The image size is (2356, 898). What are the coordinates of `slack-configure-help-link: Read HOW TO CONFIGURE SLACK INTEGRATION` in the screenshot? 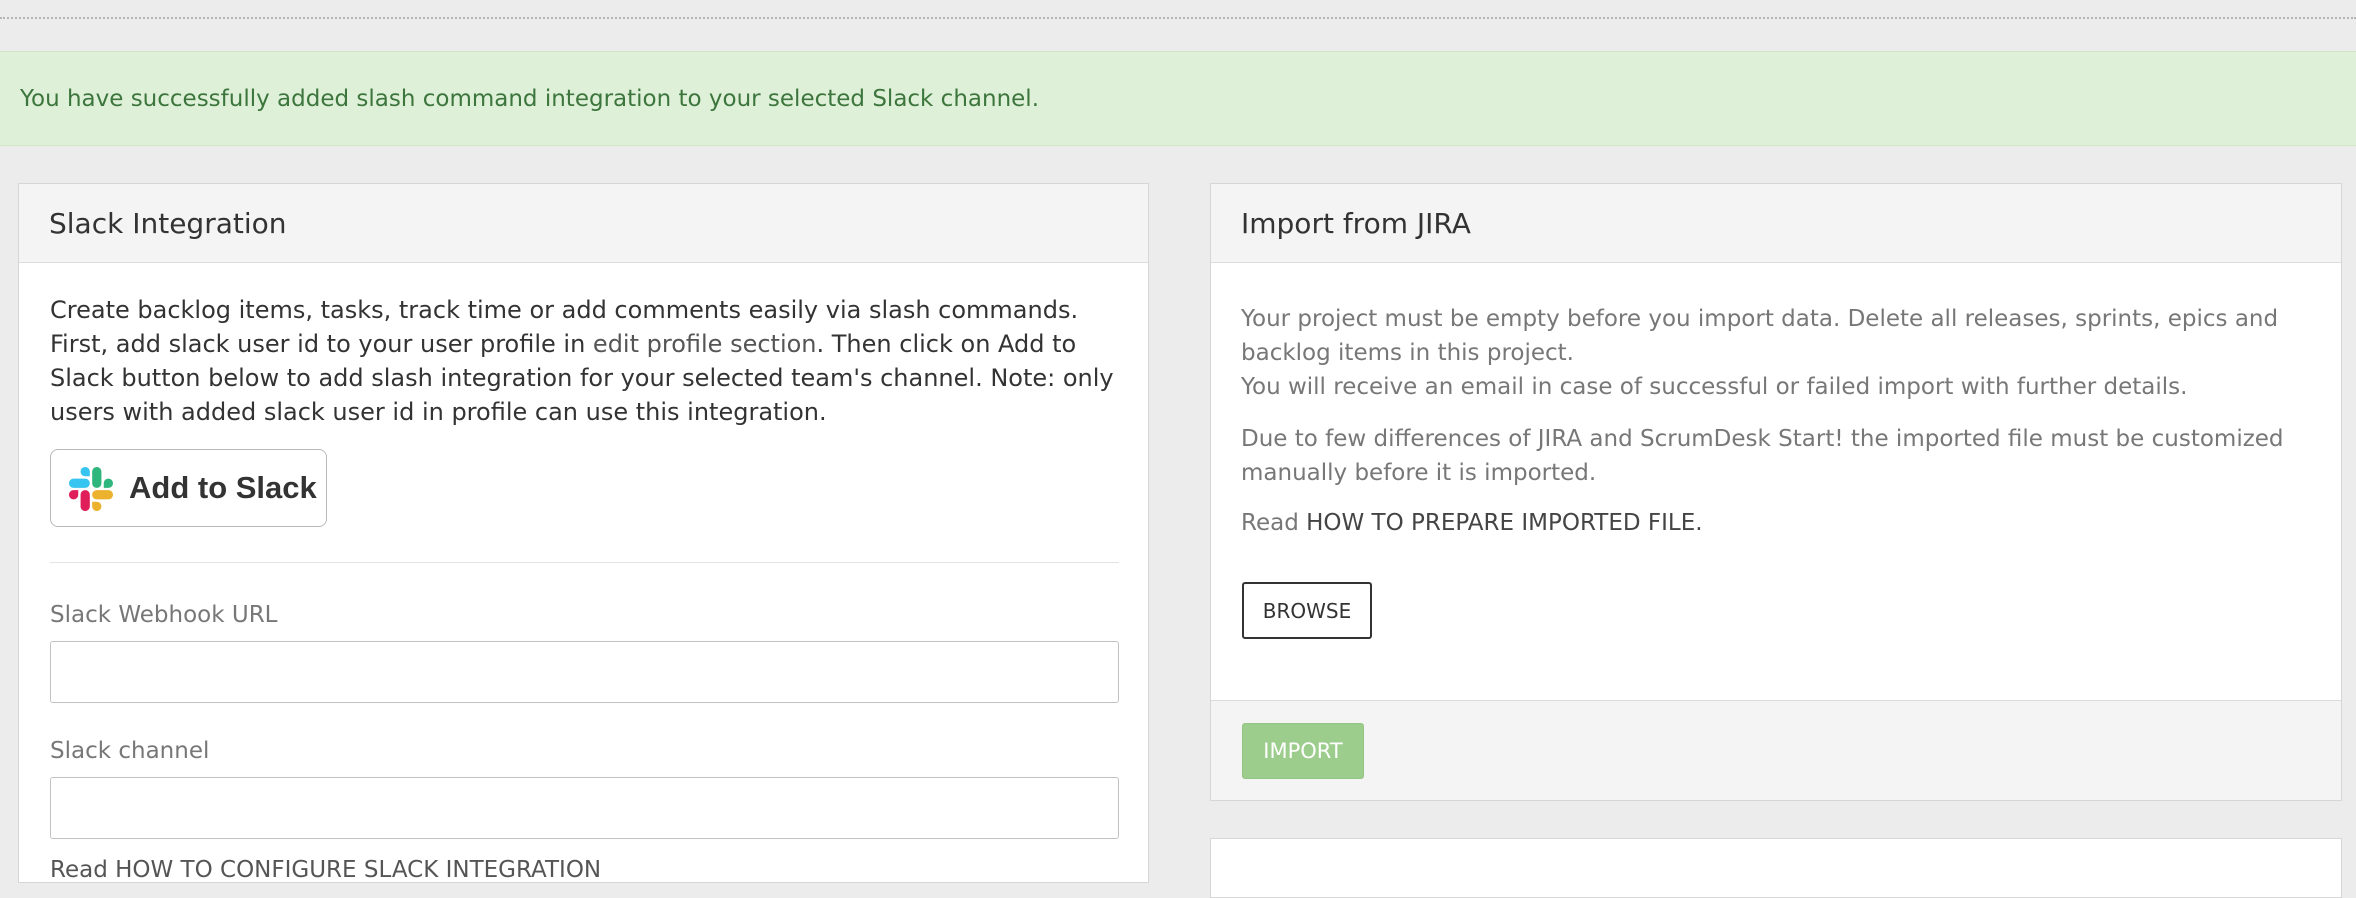 It's located at (325, 869).